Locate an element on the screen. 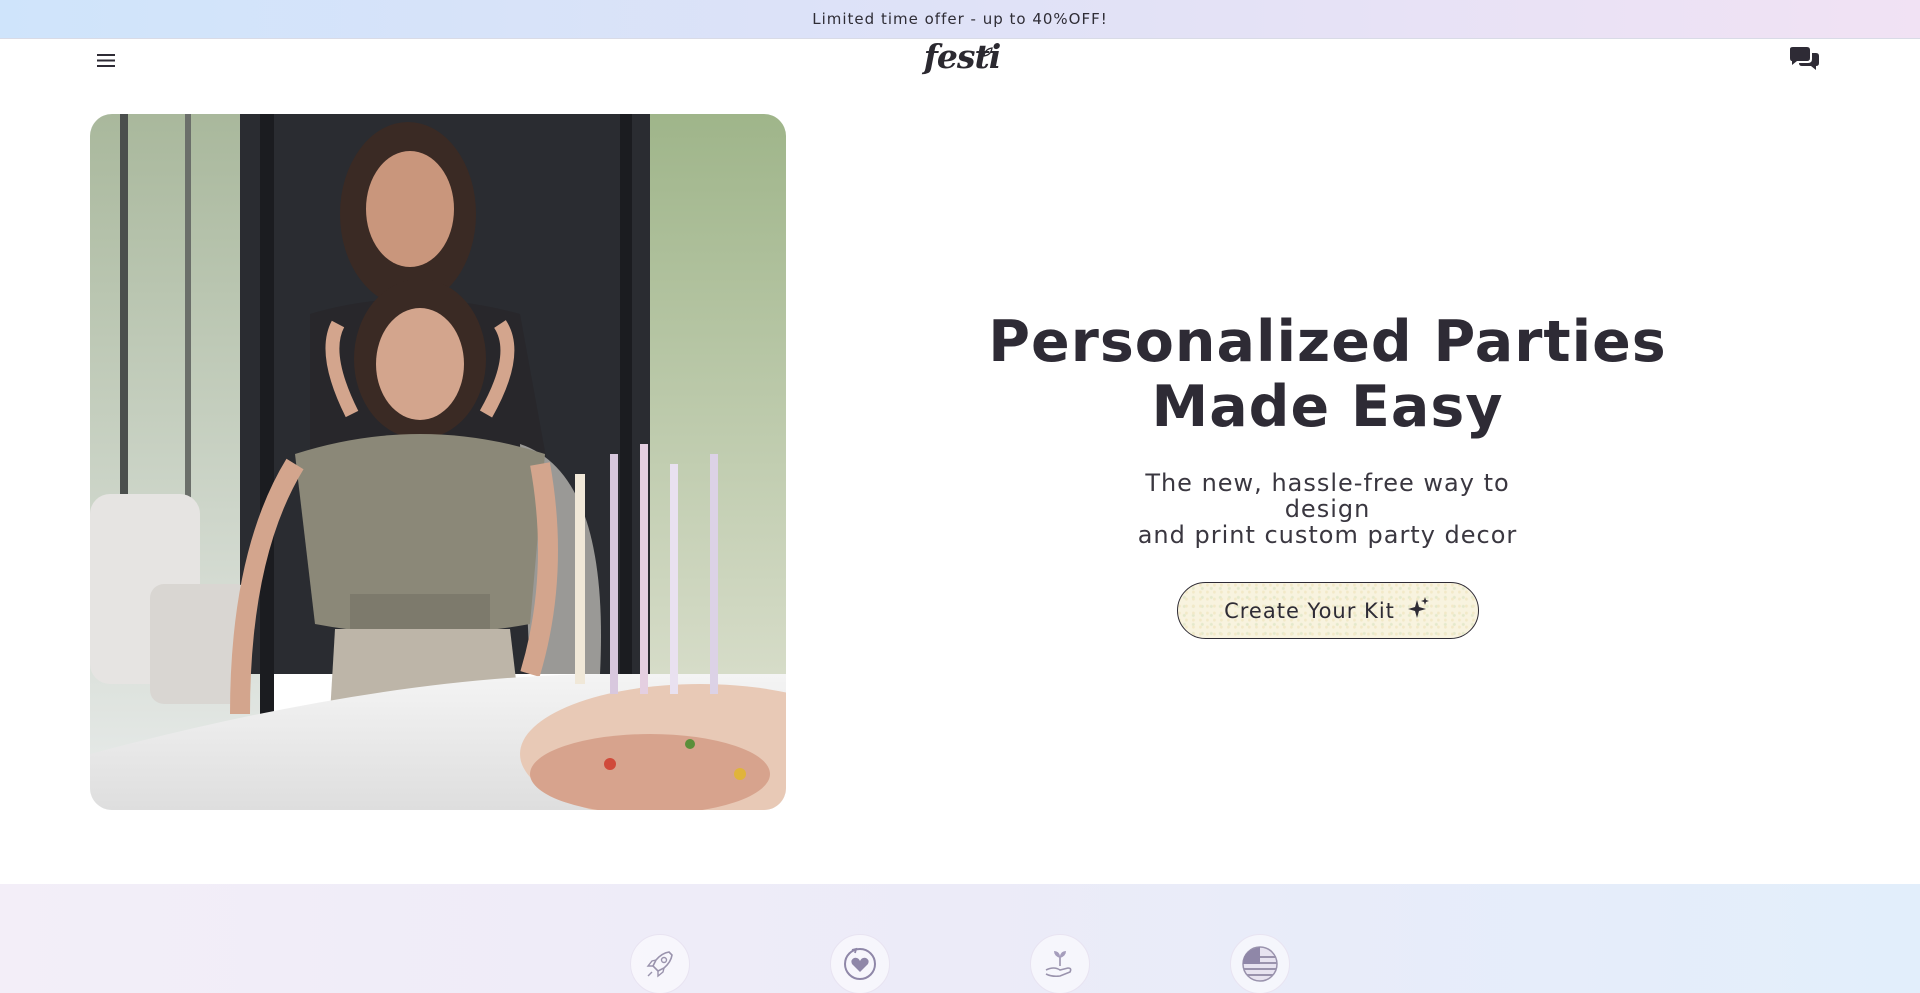 The width and height of the screenshot is (1920, 993). us-flag-icon is located at coordinates (1260, 963).